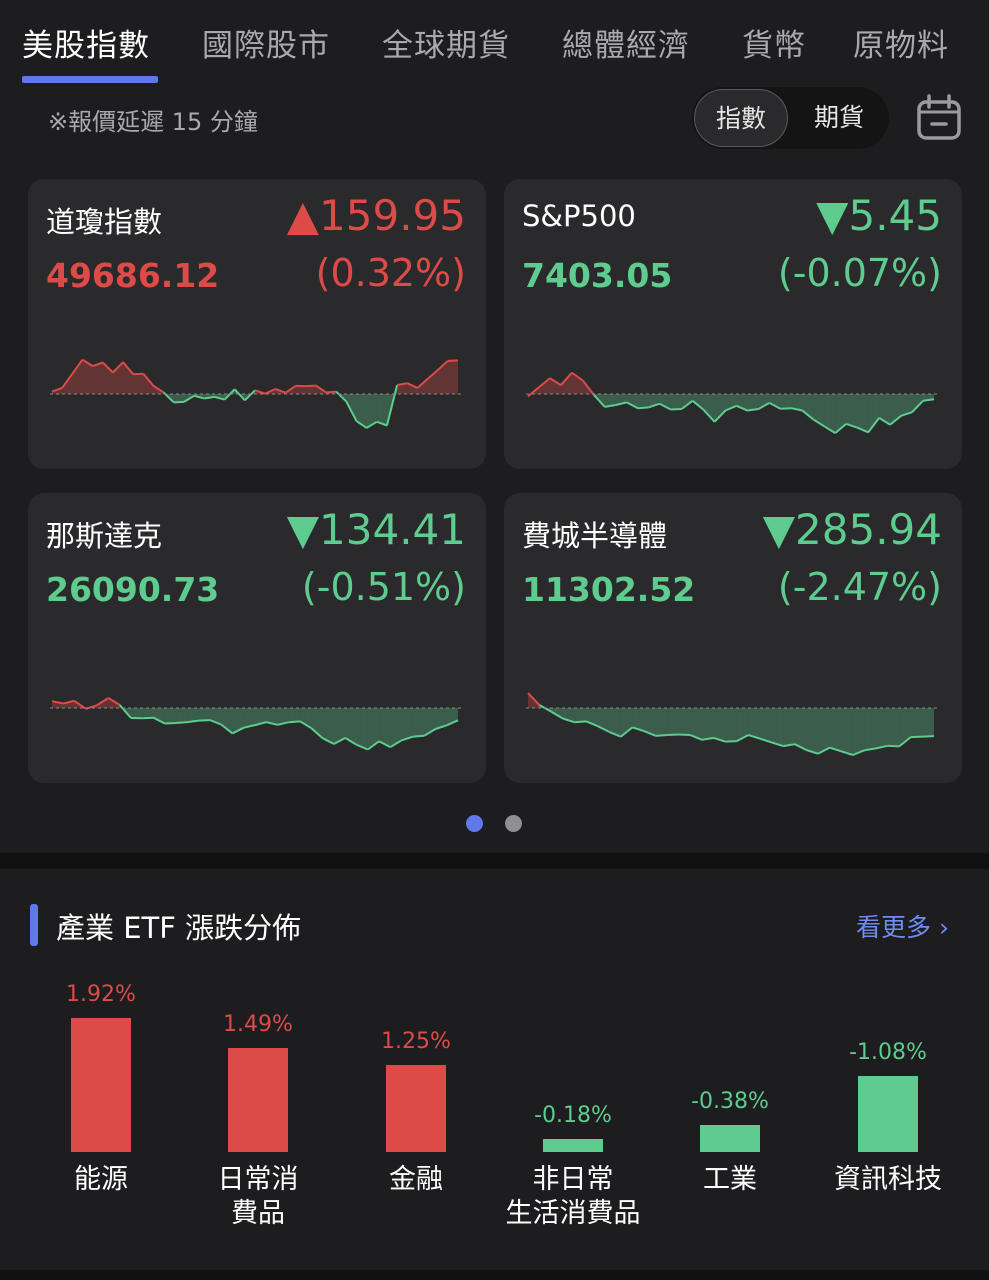 The height and width of the screenshot is (1280, 989). Describe the element at coordinates (416, 1041) in the screenshot. I see `etf-value: 1.25%` at that location.